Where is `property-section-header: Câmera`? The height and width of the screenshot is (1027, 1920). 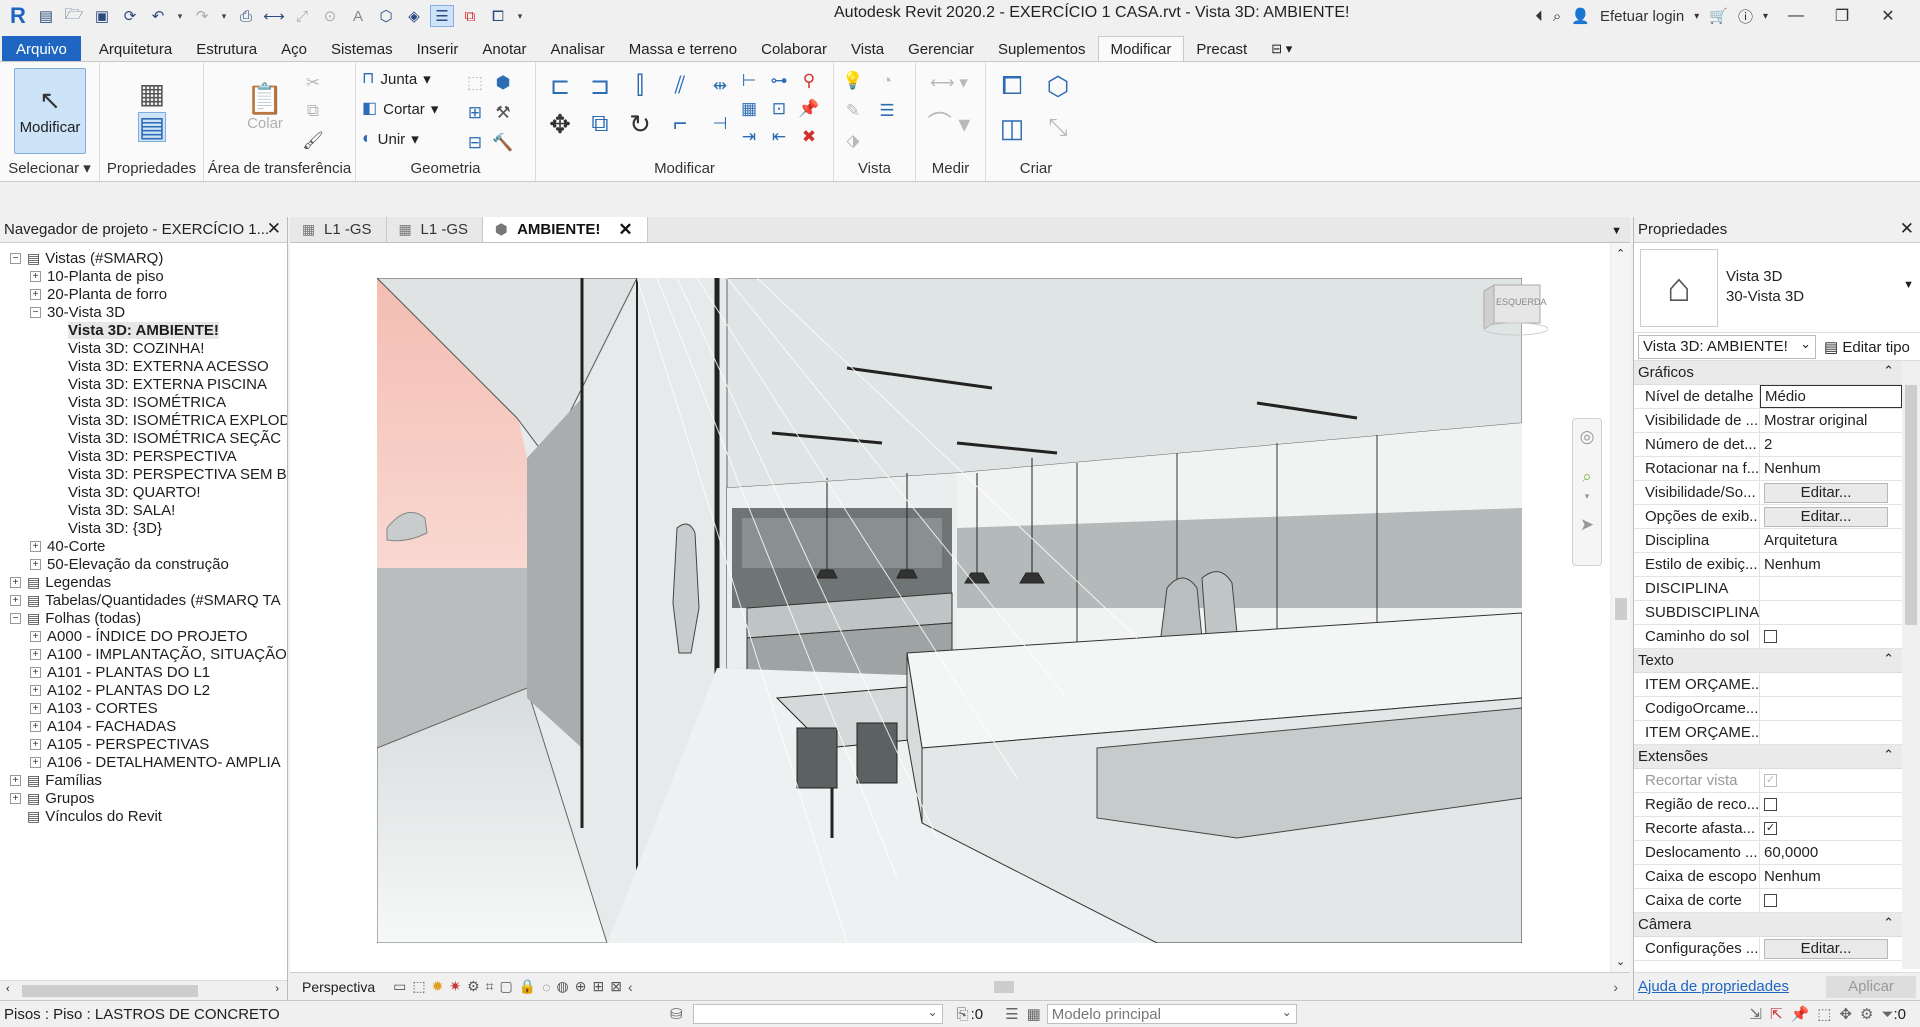
property-section-header: Câmera is located at coordinates (1768, 925).